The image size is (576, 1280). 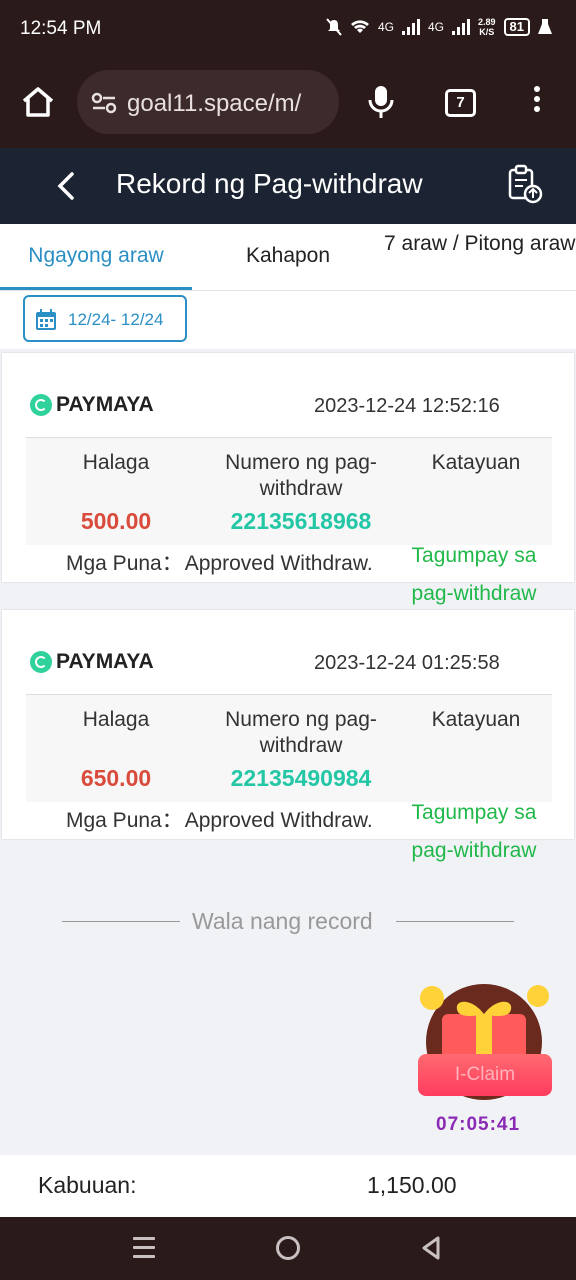 I want to click on recents-icon, so click(x=144, y=1250).